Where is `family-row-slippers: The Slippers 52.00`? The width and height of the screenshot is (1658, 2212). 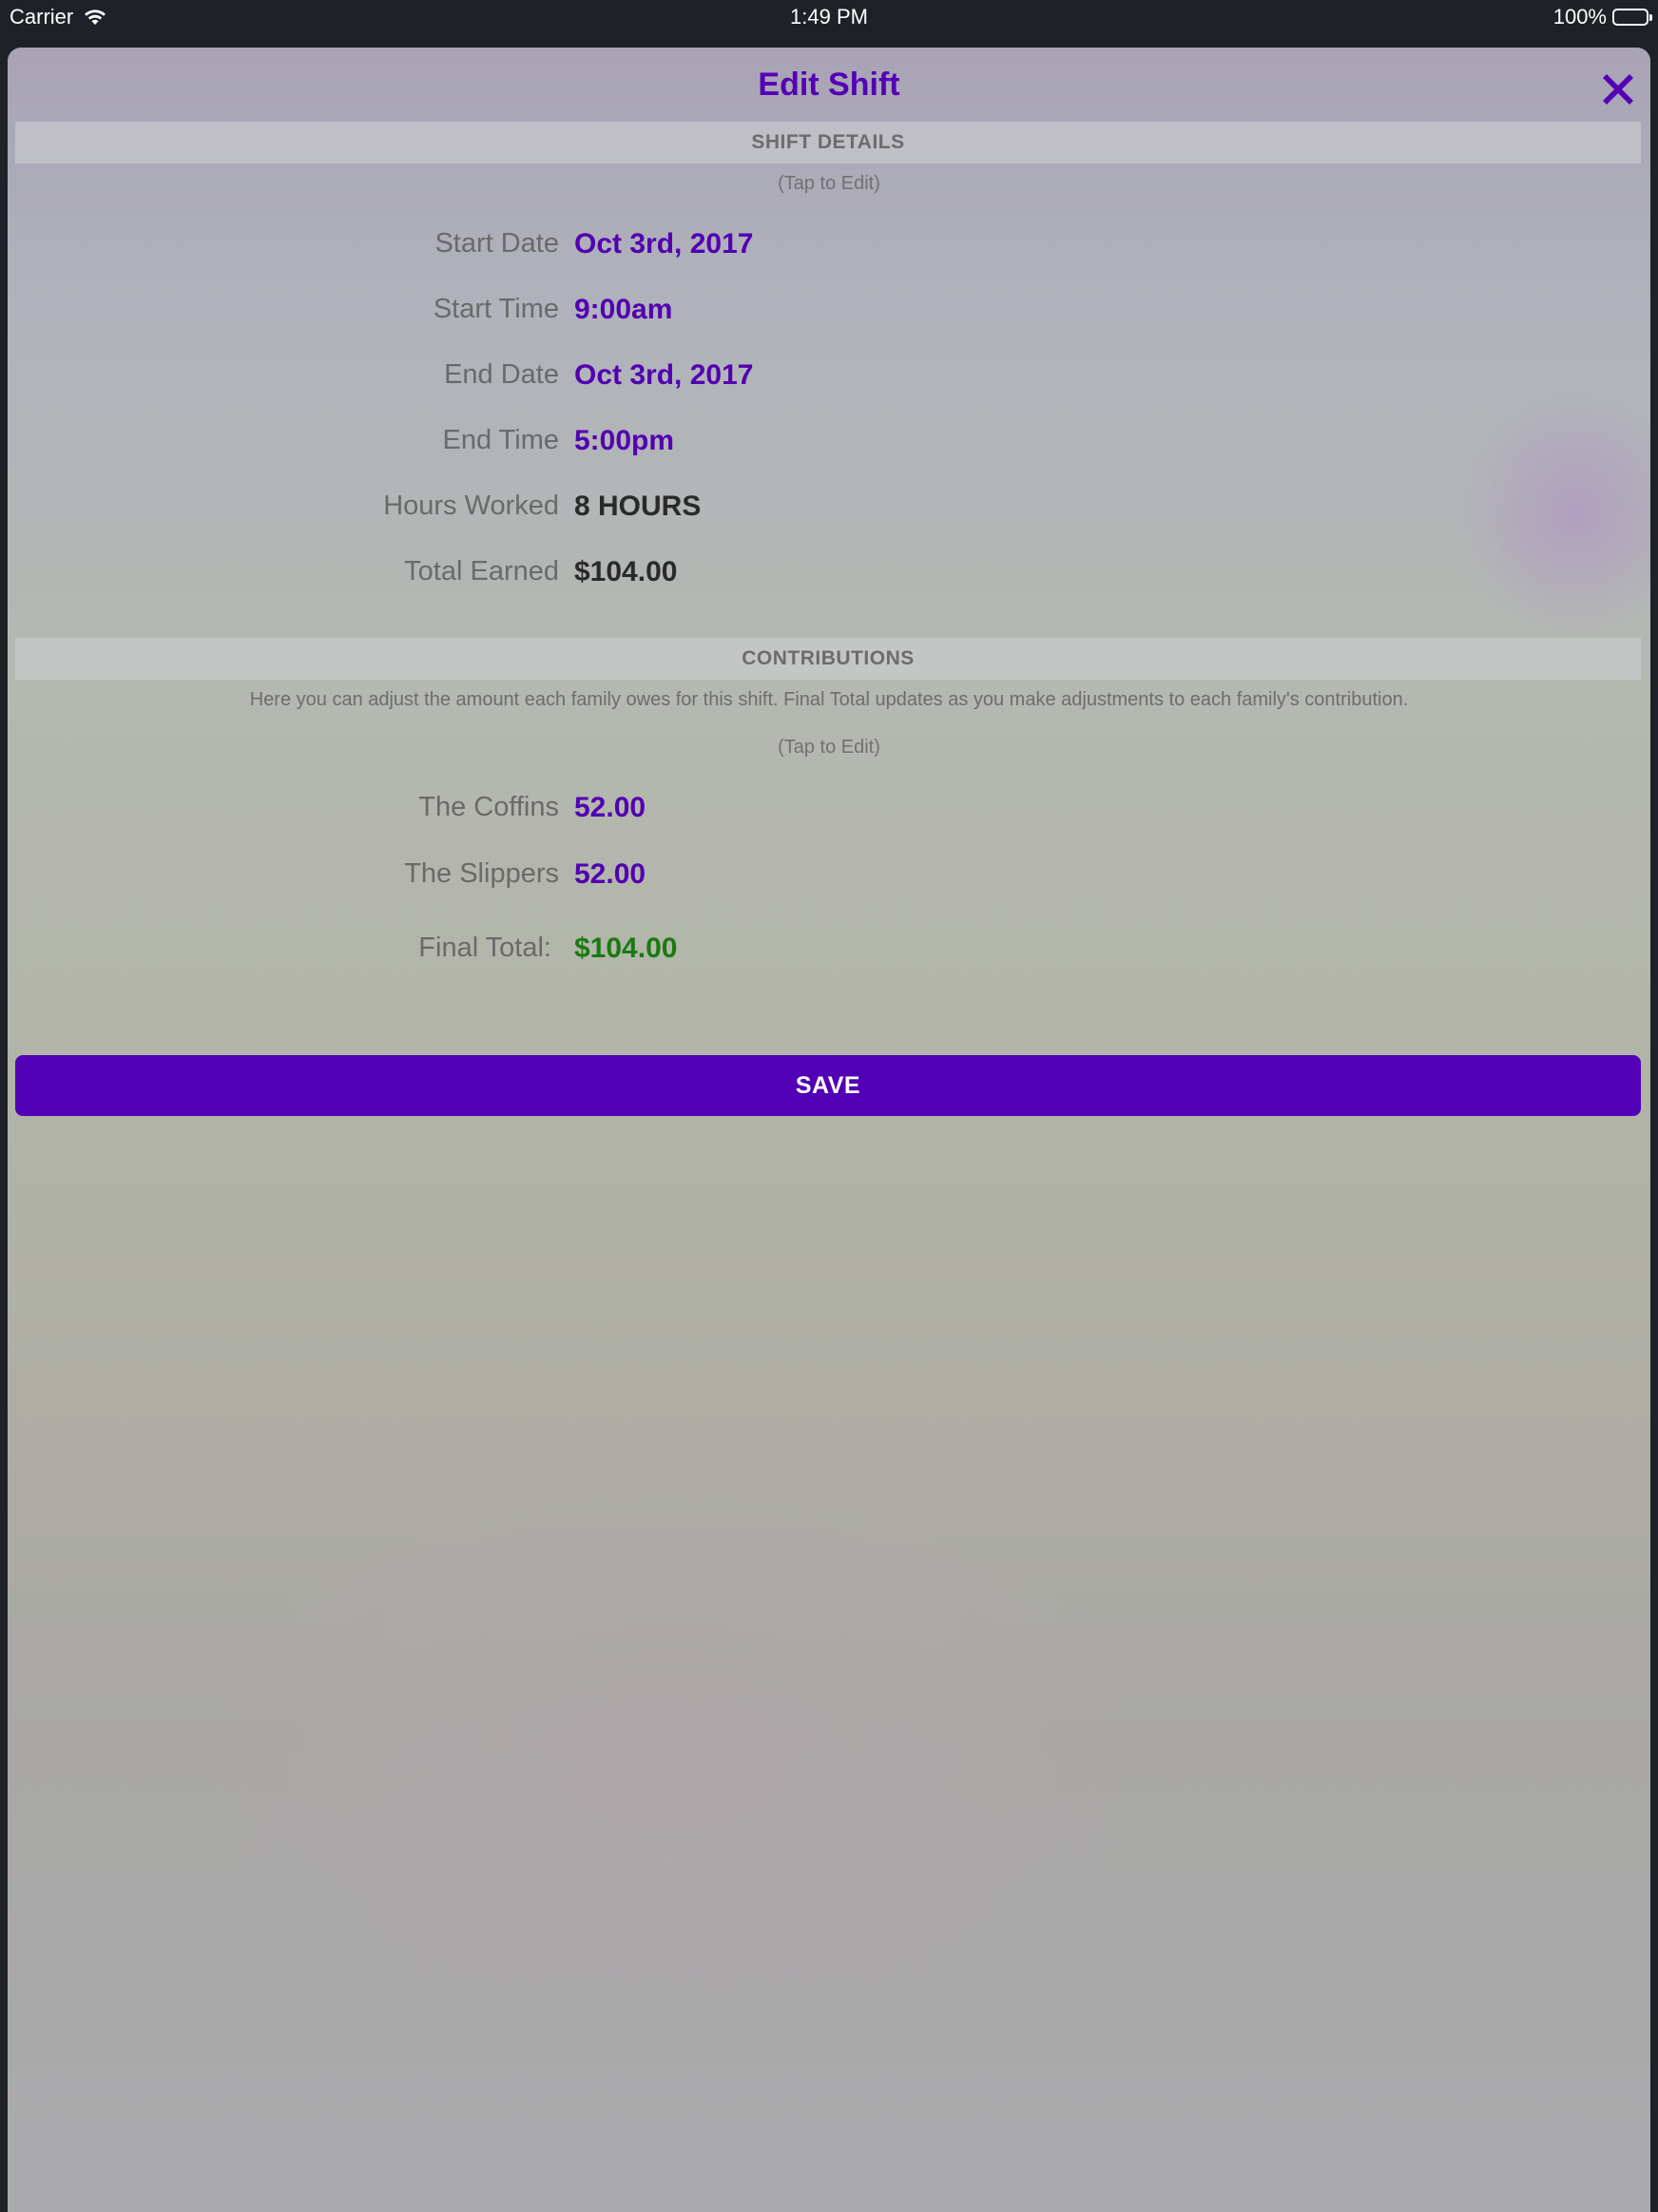 family-row-slippers: The Slippers 52.00 is located at coordinates (829, 879).